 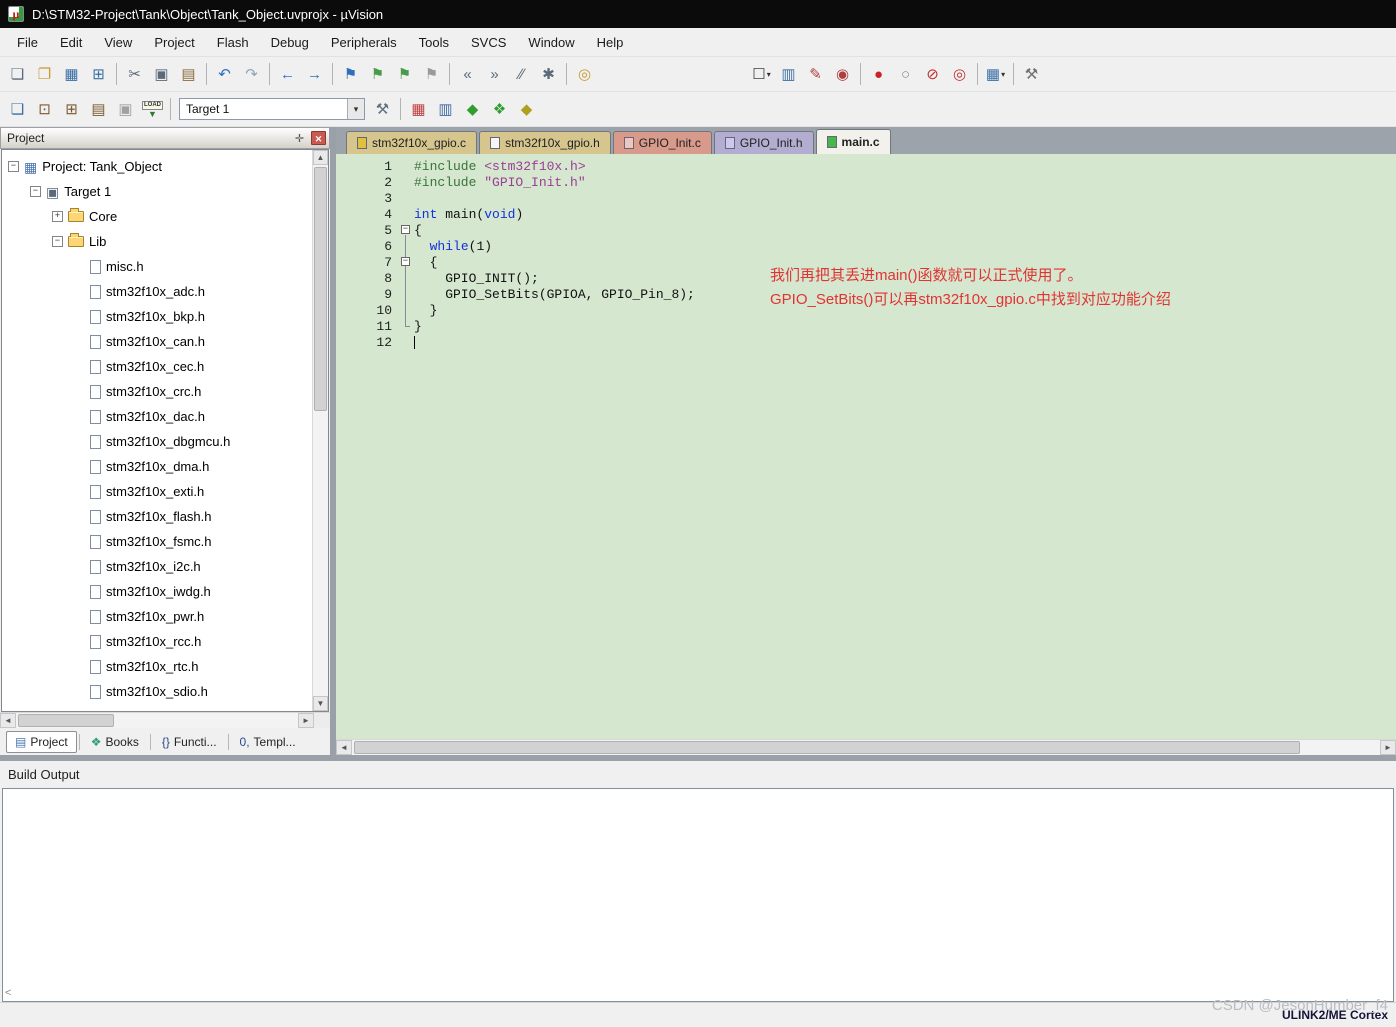 I want to click on flag-checkbox: ☐ ▾, so click(x=761, y=74).